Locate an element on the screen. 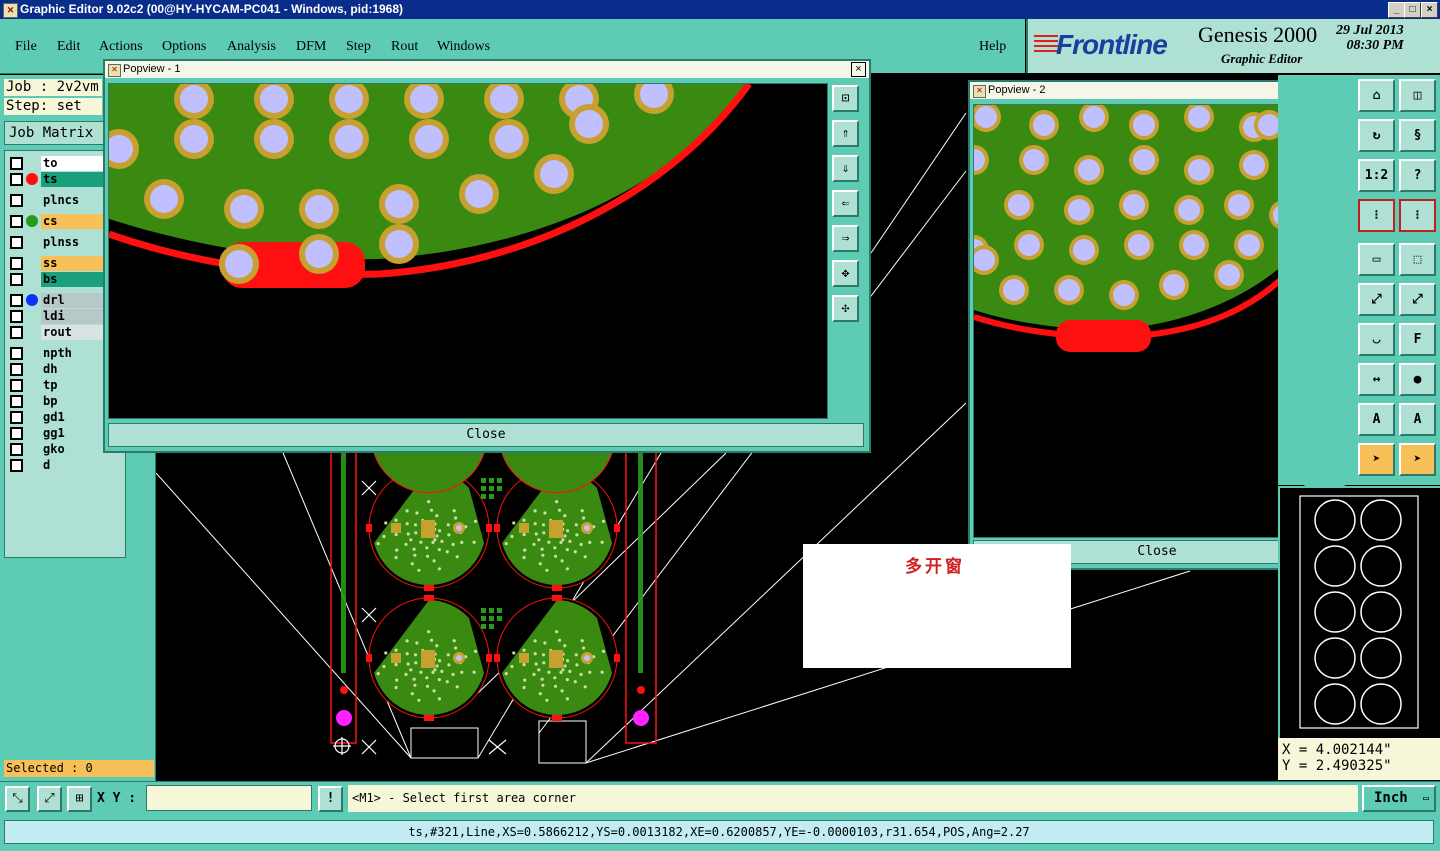  layer-name: gko is located at coordinates (72, 449).